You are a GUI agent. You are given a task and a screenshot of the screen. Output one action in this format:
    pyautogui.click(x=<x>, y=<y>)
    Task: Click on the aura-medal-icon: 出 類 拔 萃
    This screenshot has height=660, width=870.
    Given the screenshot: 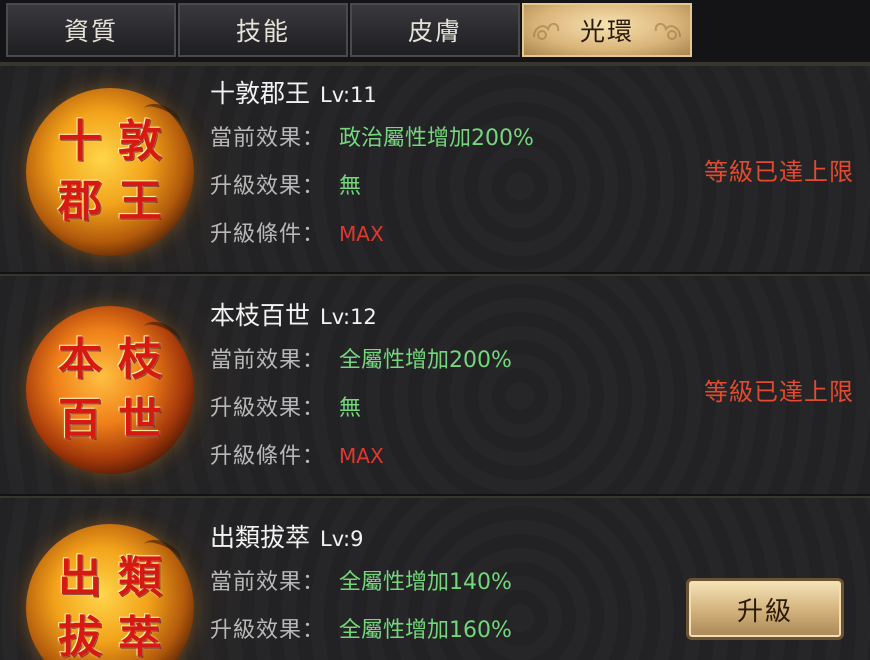 What is the action you would take?
    pyautogui.click(x=110, y=592)
    